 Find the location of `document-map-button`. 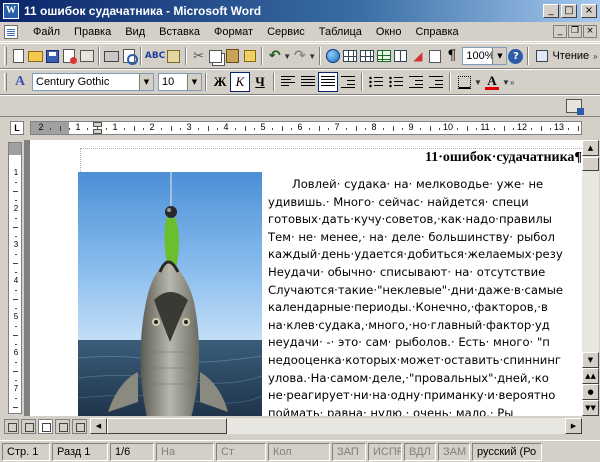

document-map-button is located at coordinates (434, 56).